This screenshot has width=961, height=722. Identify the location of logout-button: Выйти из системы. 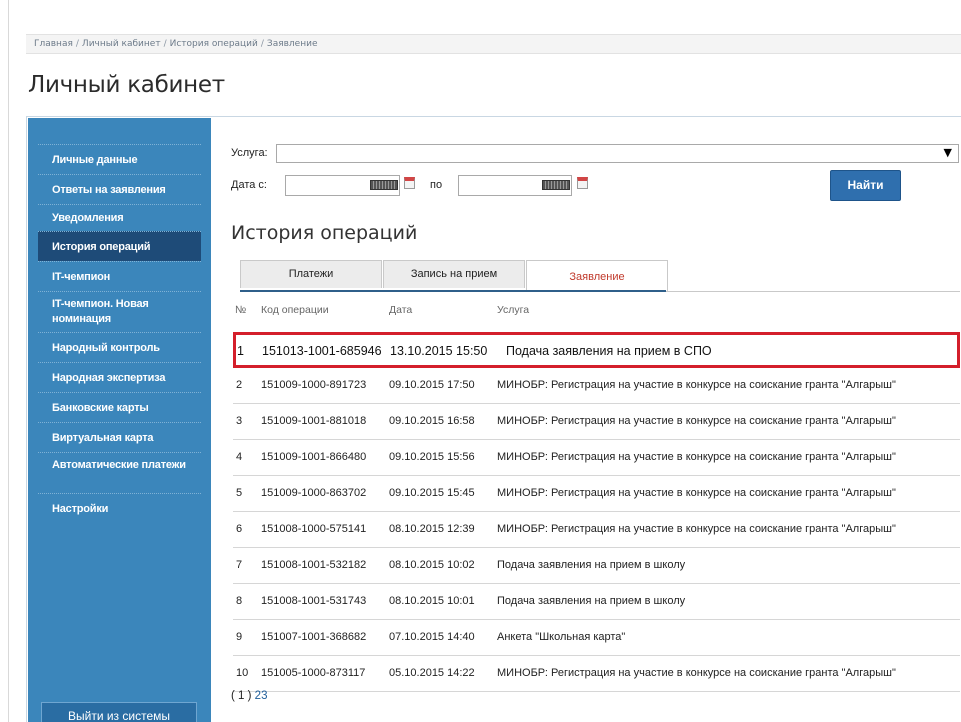
(119, 712).